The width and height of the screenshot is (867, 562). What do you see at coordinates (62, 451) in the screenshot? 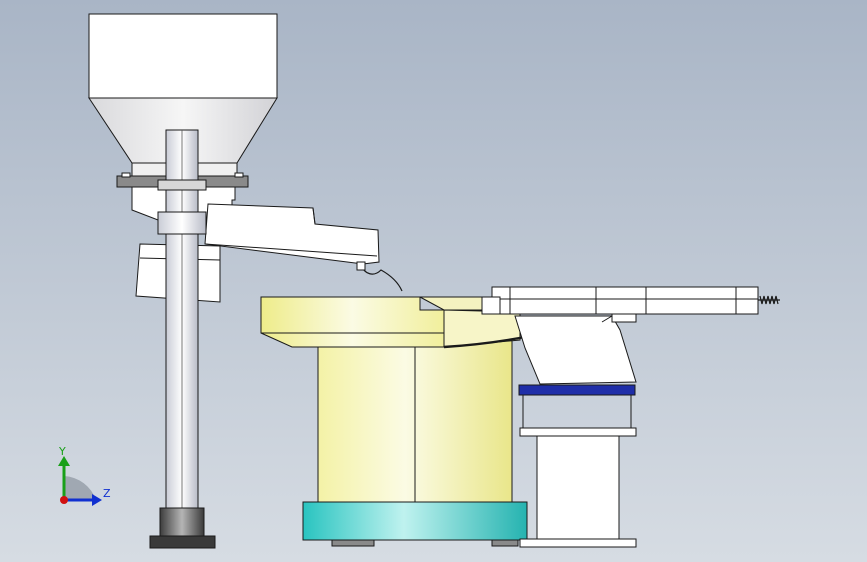
I see `y-axis-label: Y` at bounding box center [62, 451].